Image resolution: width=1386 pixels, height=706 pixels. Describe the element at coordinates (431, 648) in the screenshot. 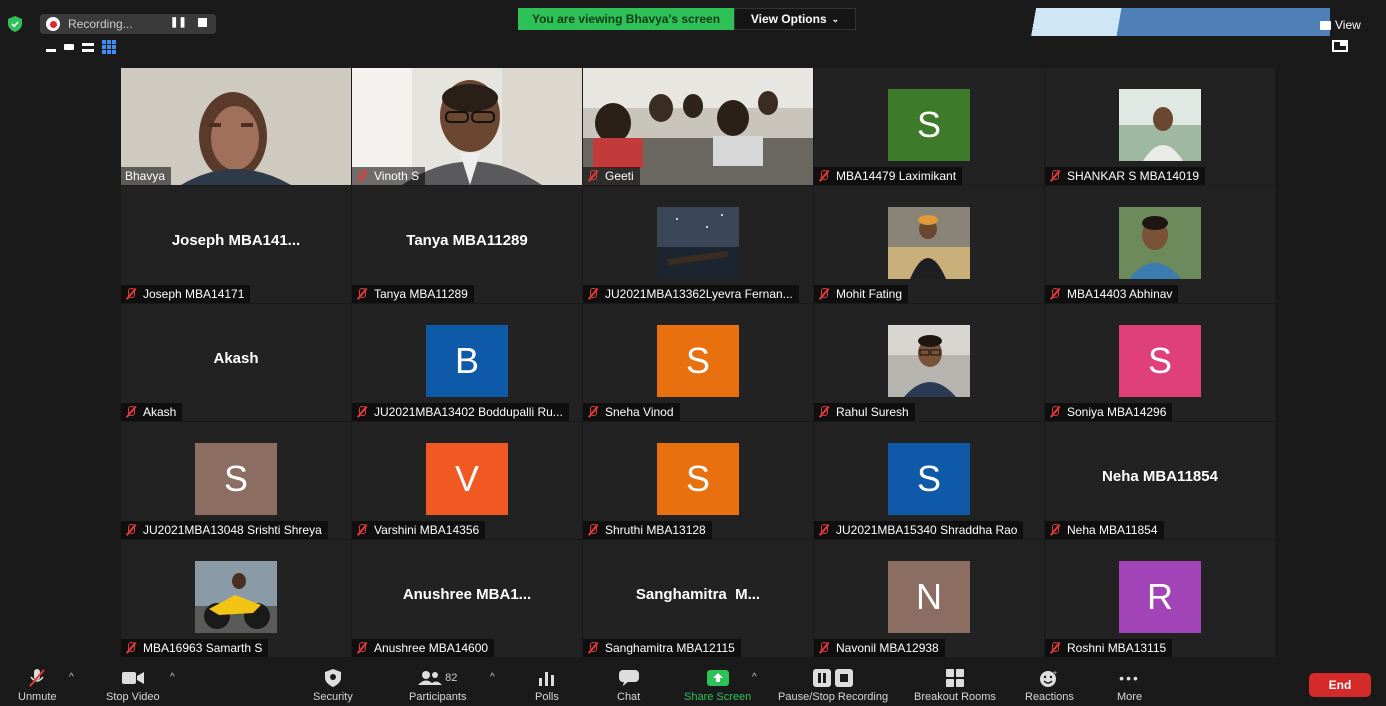

I see `participant-name: Anushree MBA14600` at that location.